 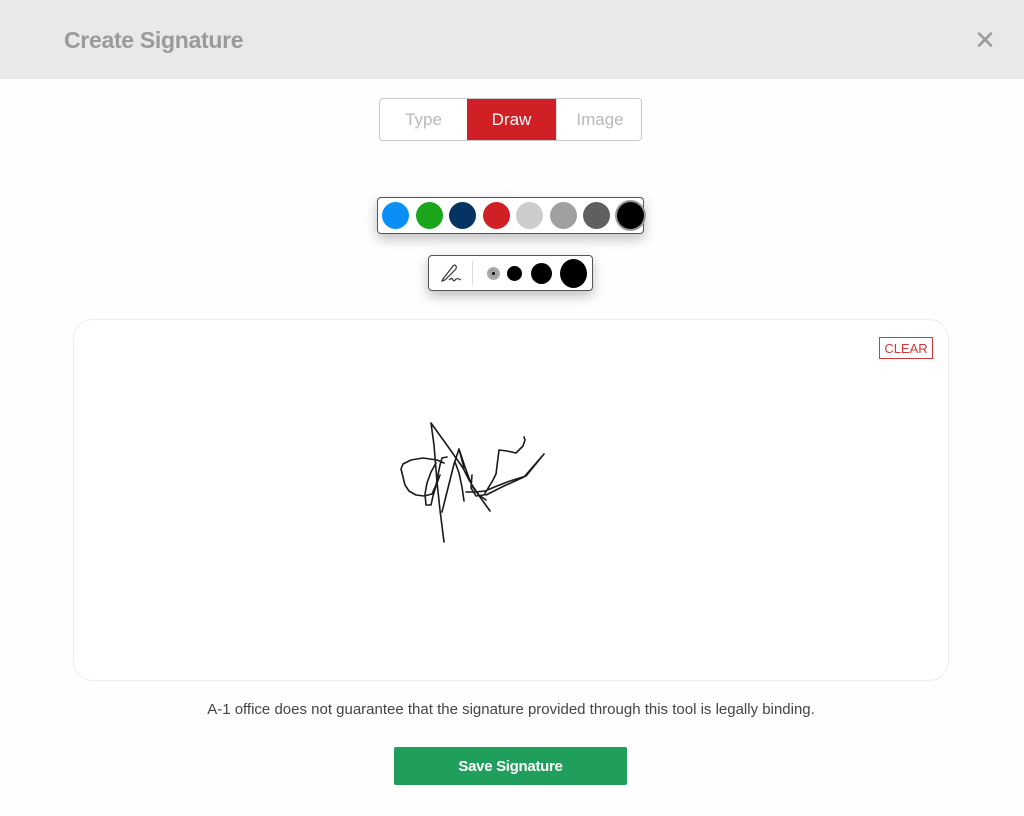 What do you see at coordinates (472, 273) in the screenshot?
I see `divider` at bounding box center [472, 273].